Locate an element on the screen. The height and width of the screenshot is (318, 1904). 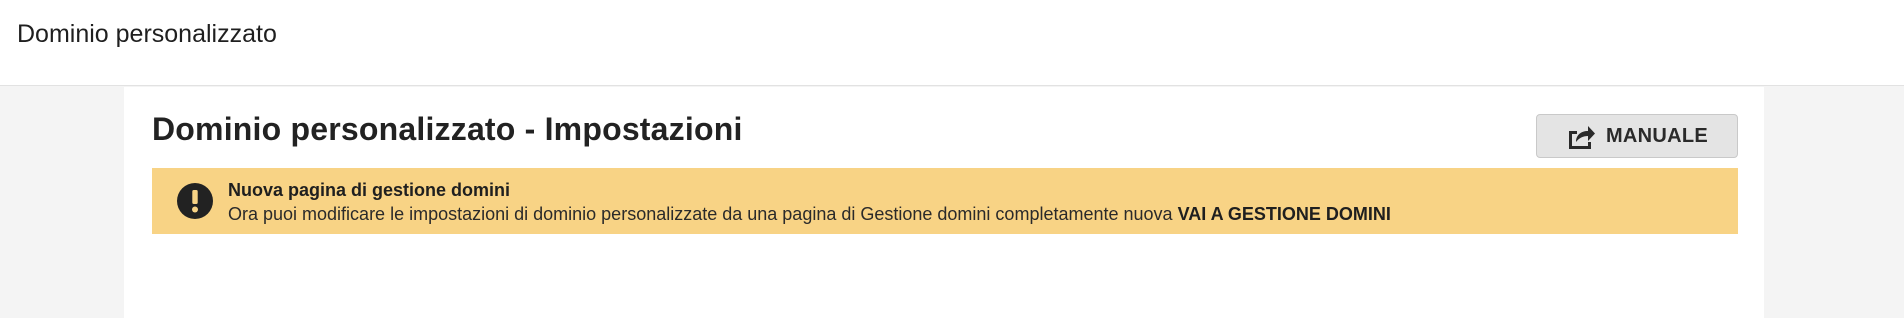
share-arrow-icon is located at coordinates (1581, 136).